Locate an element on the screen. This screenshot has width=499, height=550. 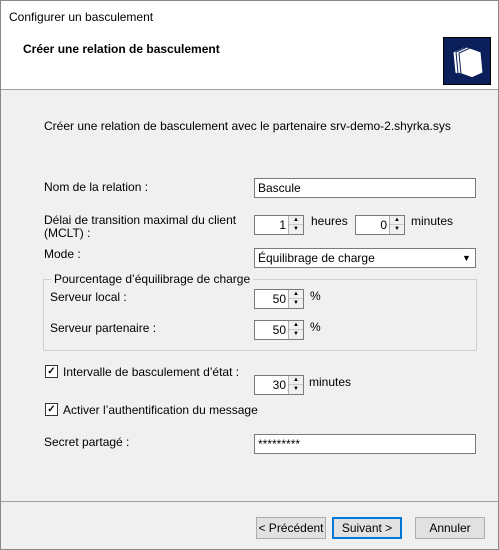
auth-checkbox: ✓ is located at coordinates (51, 409).